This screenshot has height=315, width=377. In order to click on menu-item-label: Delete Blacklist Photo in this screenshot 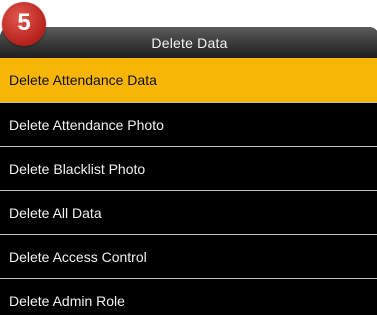, I will do `click(77, 169)`.